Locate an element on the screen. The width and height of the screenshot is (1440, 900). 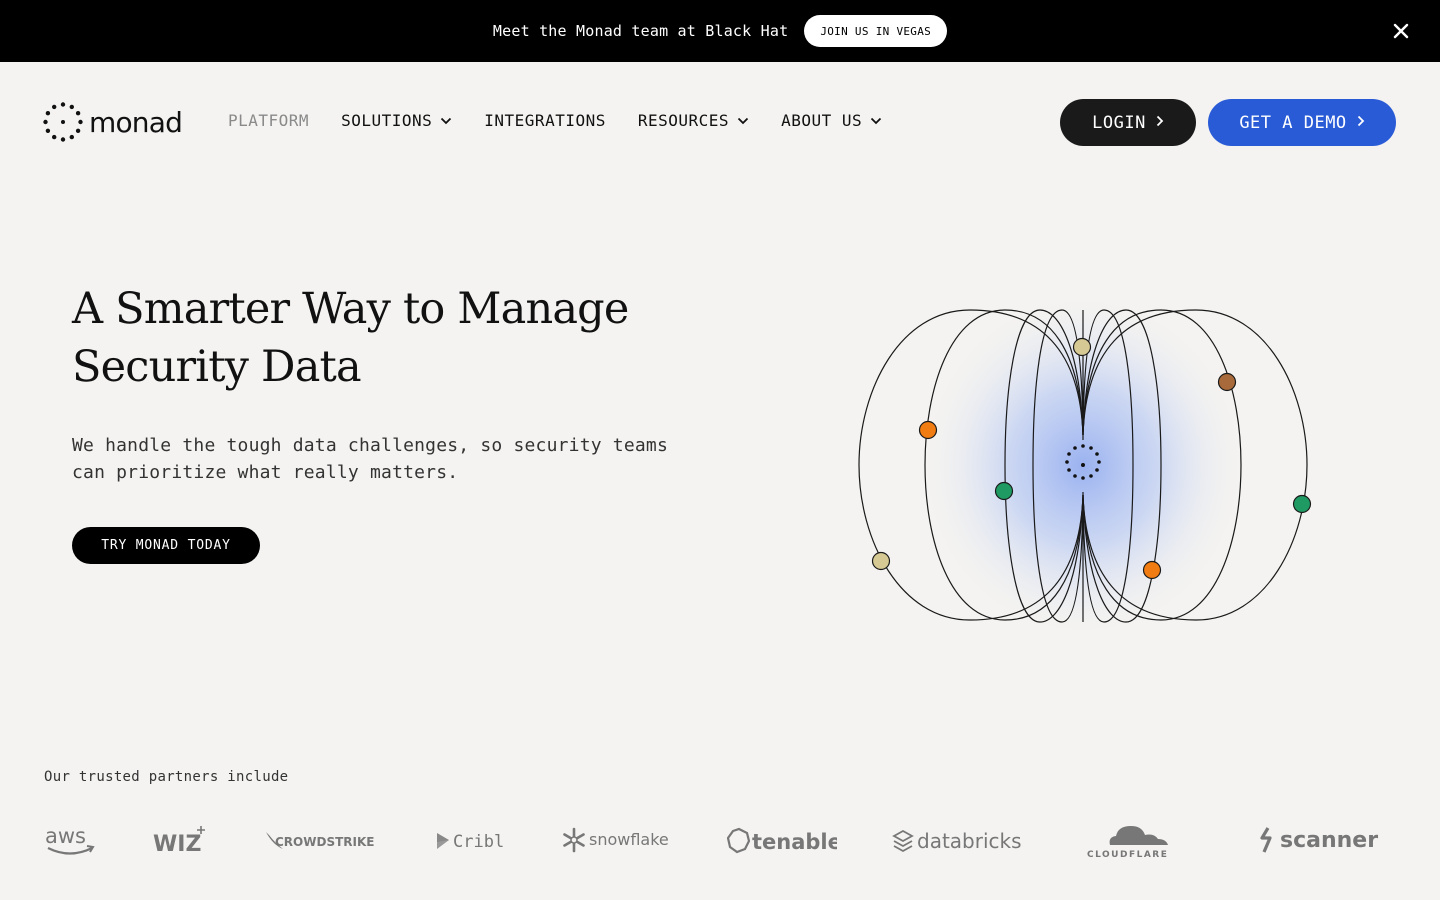
crowdstrike-logo: CROWDSTRIKE is located at coordinates (322, 842).